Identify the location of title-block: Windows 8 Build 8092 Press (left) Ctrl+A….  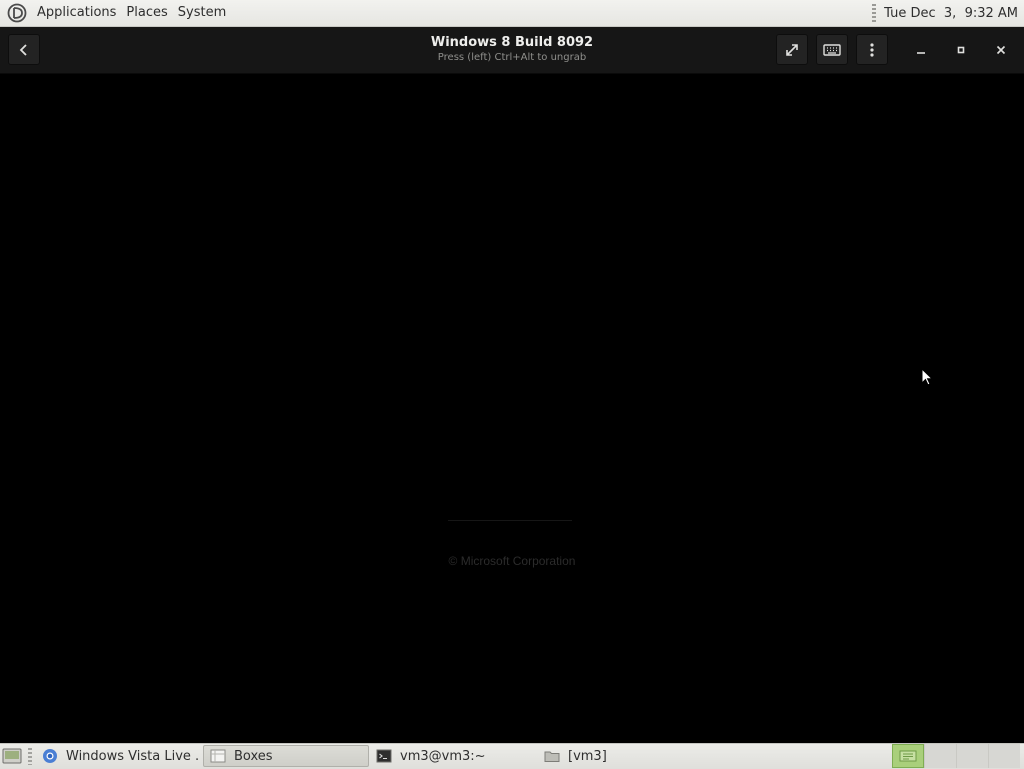
(512, 49).